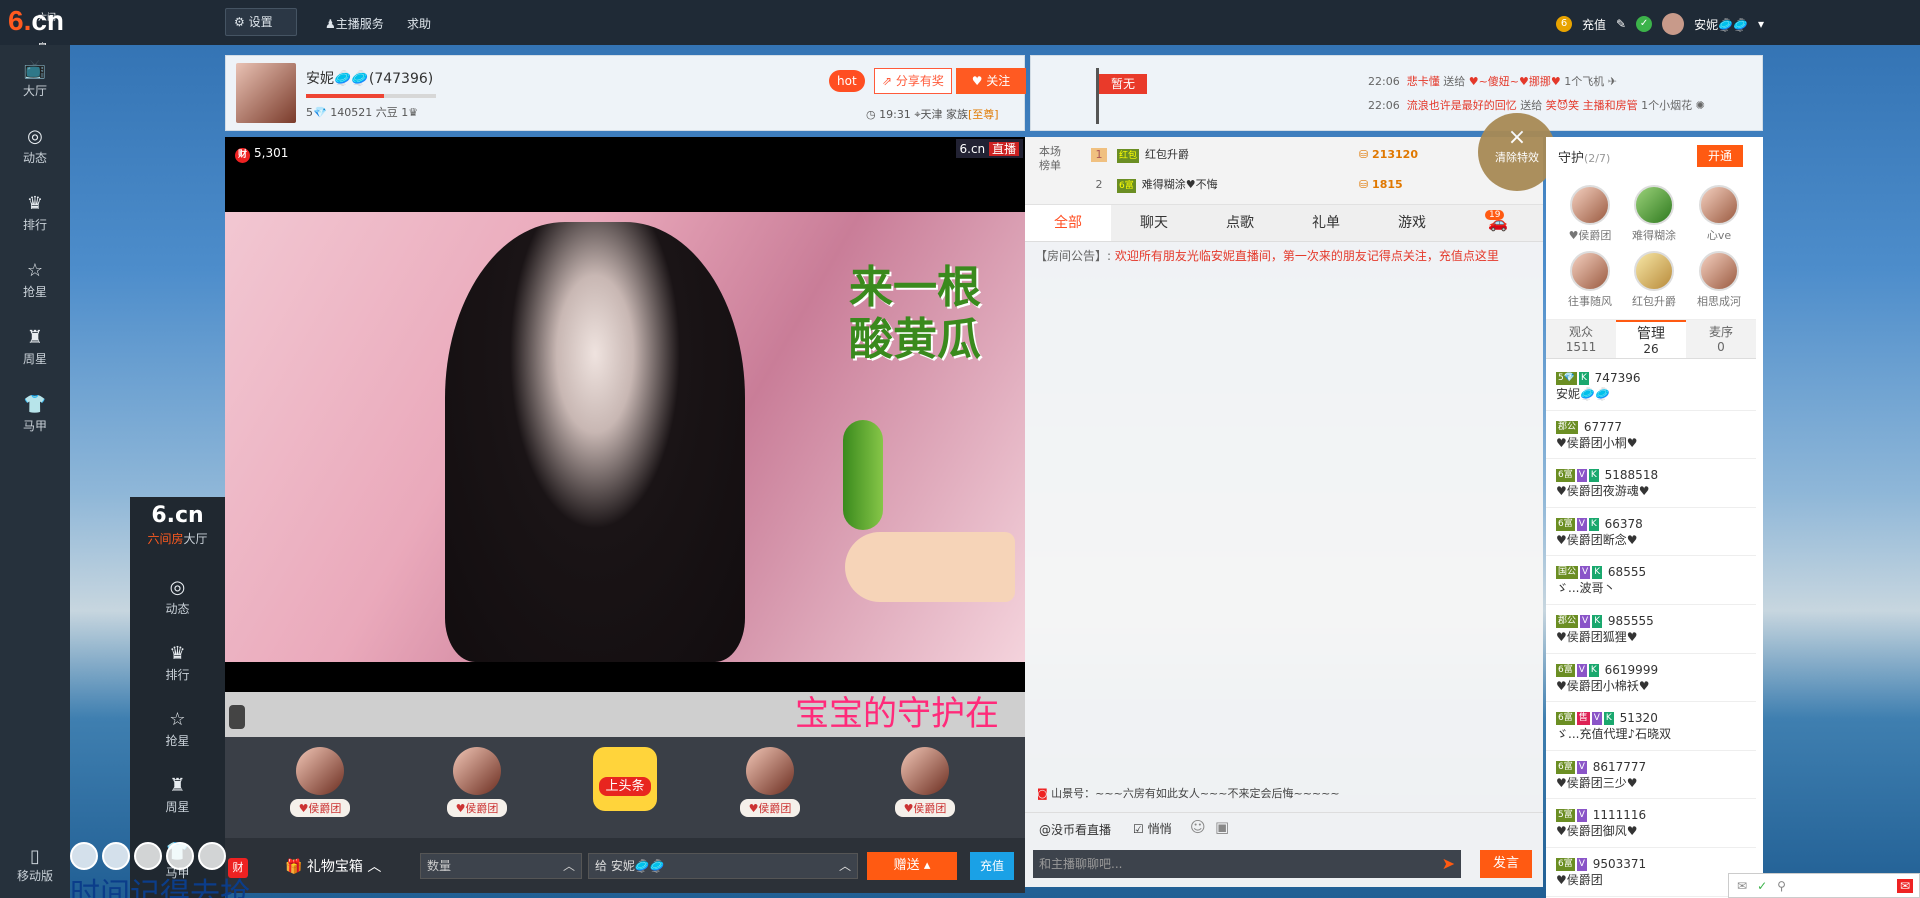  Describe the element at coordinates (35, 279) in the screenshot. I see `nav-grab-star: ☆ 抢星` at that location.